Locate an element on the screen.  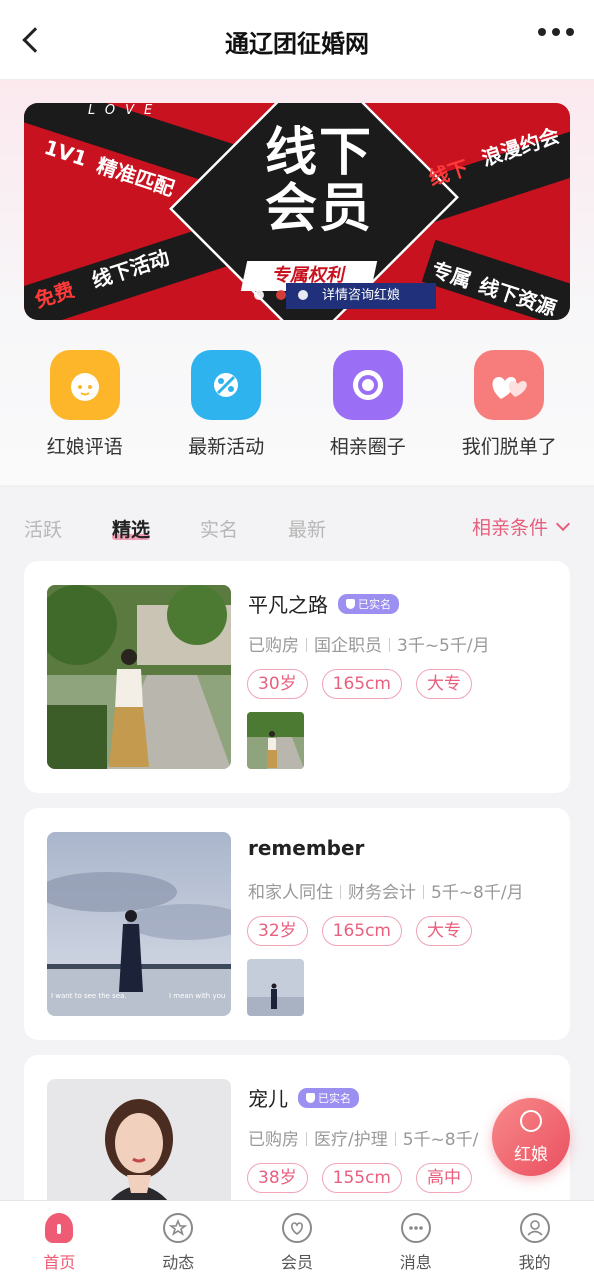
profile-tags: 32岁 165cm 大专 is located at coordinates (359, 931).